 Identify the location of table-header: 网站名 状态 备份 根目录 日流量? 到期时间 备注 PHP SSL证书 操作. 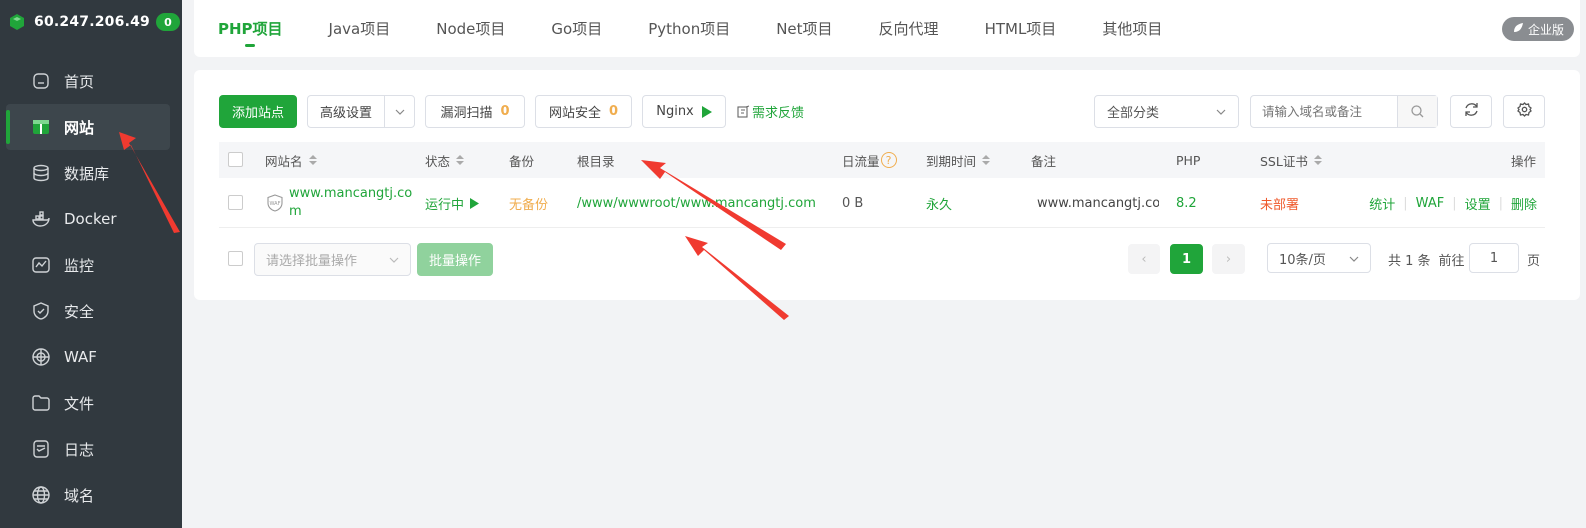
(882, 160).